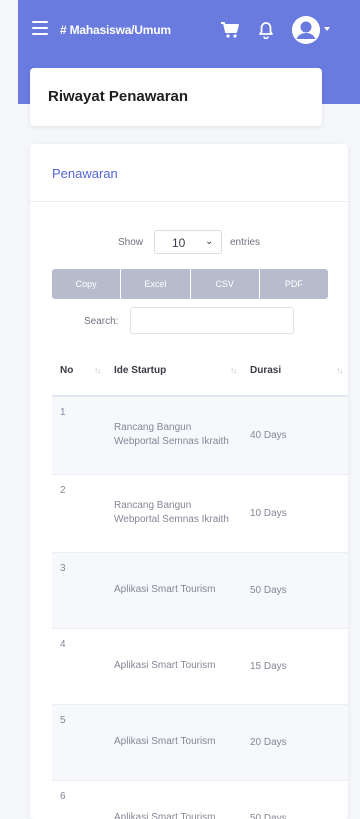  I want to click on entries-select-value: 10, so click(179, 243).